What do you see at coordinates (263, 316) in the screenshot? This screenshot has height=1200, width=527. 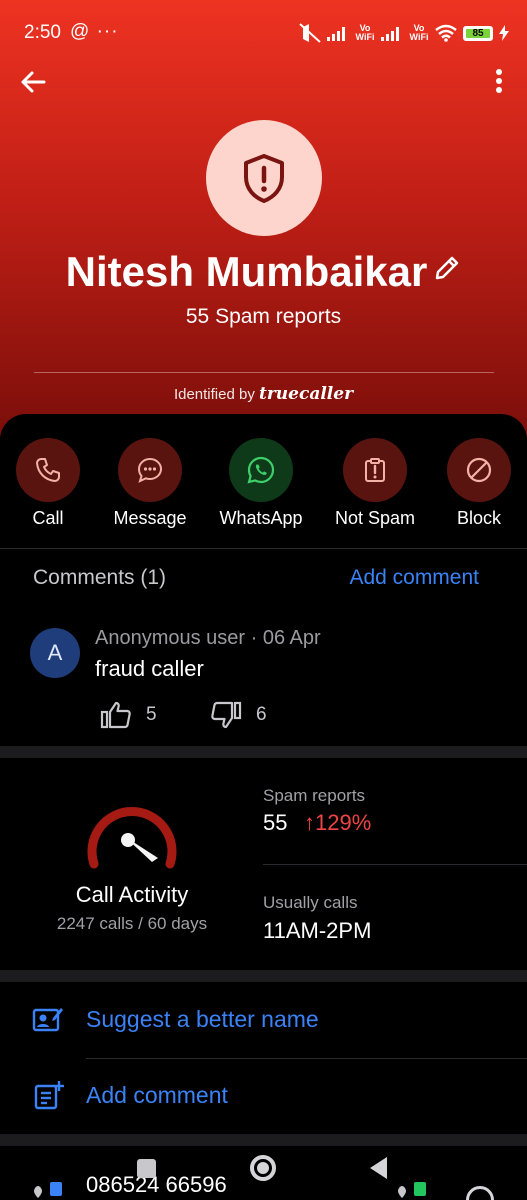 I see `spam-reports-count: 55 Spam reports` at bounding box center [263, 316].